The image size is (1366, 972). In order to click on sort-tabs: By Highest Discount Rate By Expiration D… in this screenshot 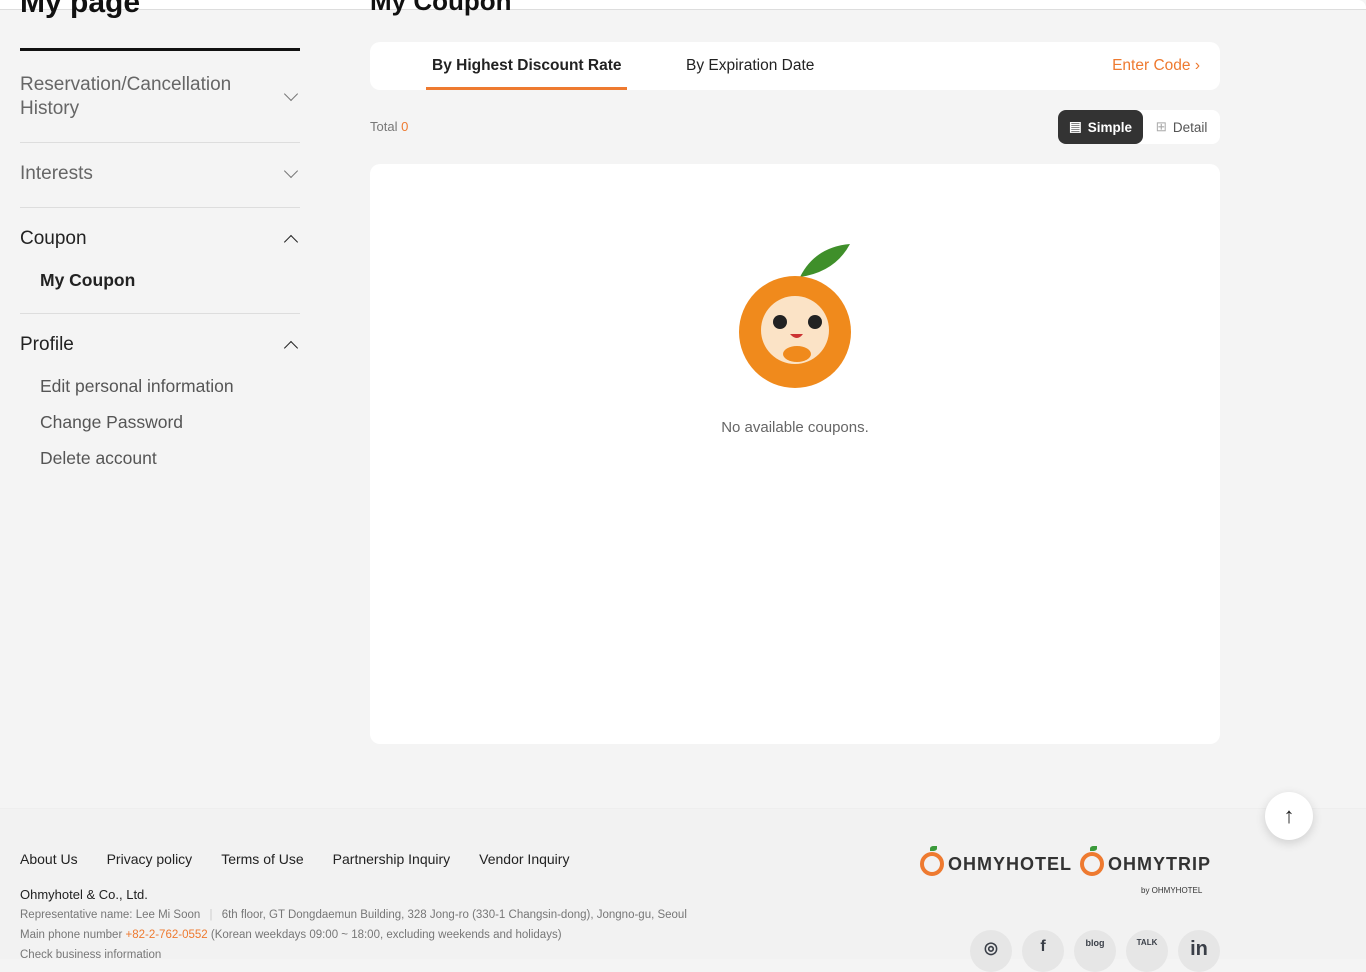, I will do `click(795, 66)`.